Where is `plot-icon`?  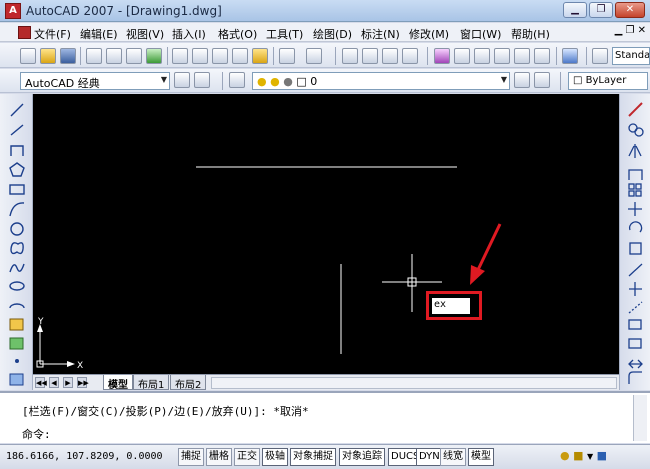
plot-icon is located at coordinates (154, 56).